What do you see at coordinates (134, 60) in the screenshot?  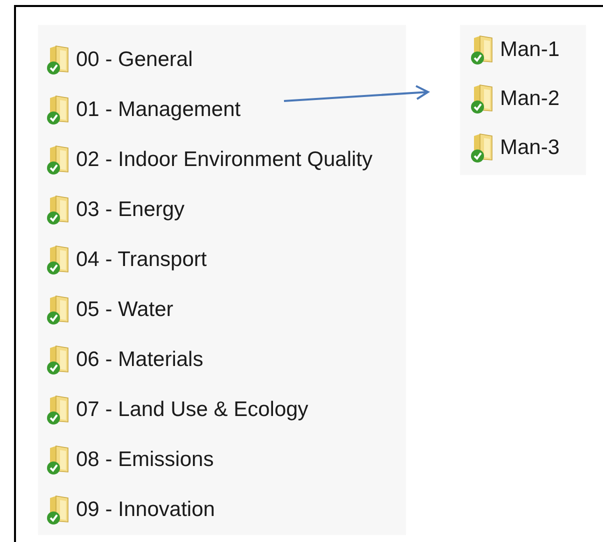 I see `folder-name: 00 - General` at bounding box center [134, 60].